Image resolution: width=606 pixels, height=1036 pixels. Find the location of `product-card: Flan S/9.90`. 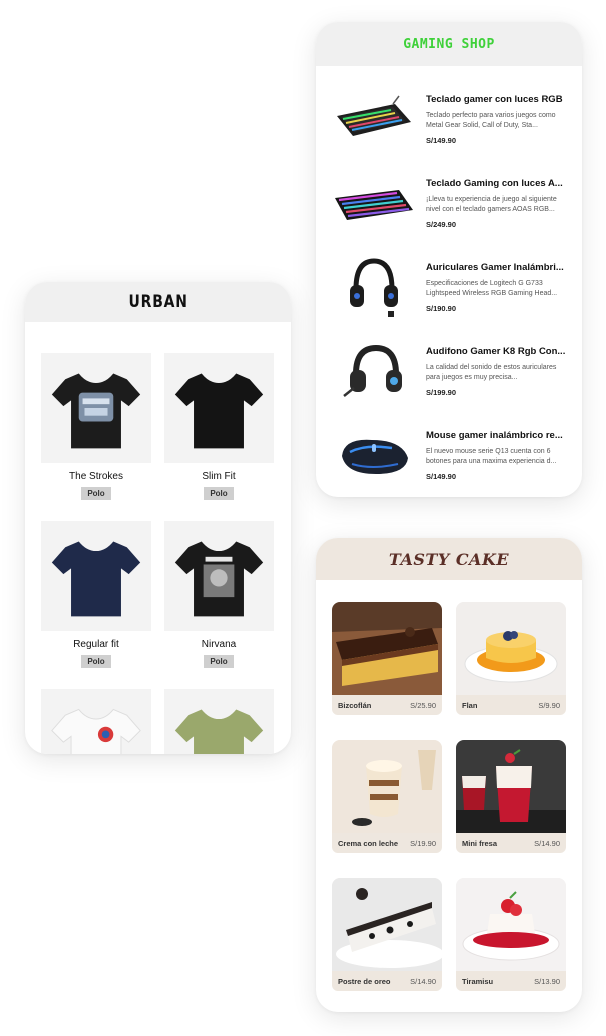

product-card: Flan S/9.90 is located at coordinates (511, 671).